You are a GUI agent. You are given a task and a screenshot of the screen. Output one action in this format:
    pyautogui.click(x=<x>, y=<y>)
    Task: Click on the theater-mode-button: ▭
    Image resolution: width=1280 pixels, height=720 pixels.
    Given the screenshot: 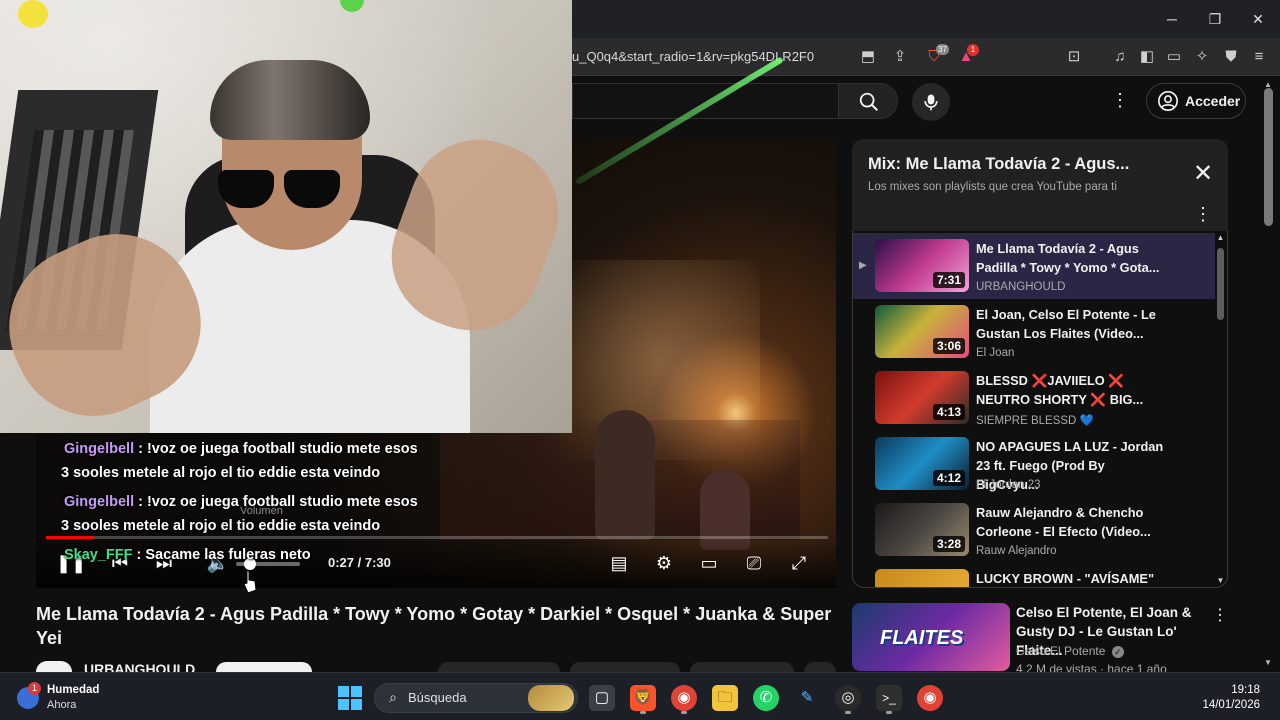 What is the action you would take?
    pyautogui.click(x=709, y=563)
    